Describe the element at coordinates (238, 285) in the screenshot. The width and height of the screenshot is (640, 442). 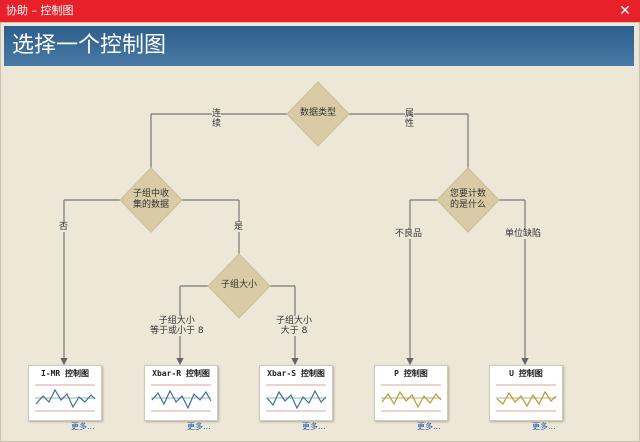
I see `node-subgroup-size-label: 子组大小` at that location.